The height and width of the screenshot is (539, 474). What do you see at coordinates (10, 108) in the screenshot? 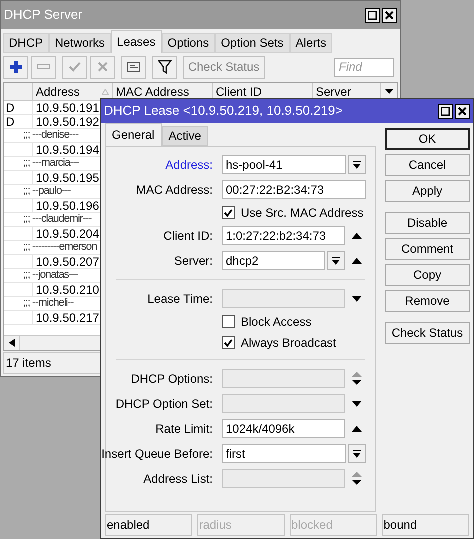
I see `flag-cell: D` at bounding box center [10, 108].